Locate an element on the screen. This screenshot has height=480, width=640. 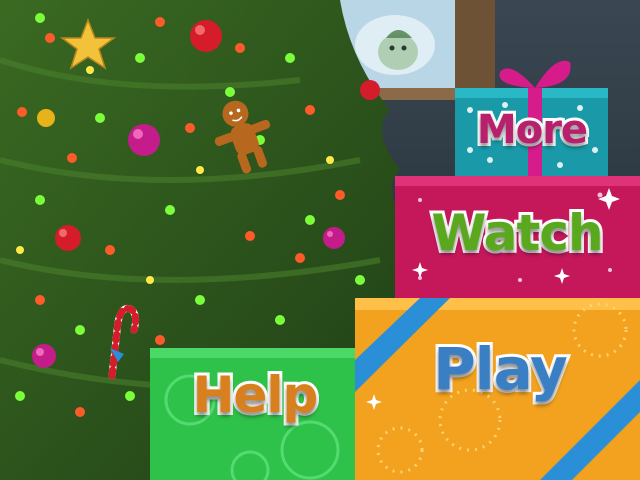
watch-button-label: Watch is located at coordinates (517, 233).